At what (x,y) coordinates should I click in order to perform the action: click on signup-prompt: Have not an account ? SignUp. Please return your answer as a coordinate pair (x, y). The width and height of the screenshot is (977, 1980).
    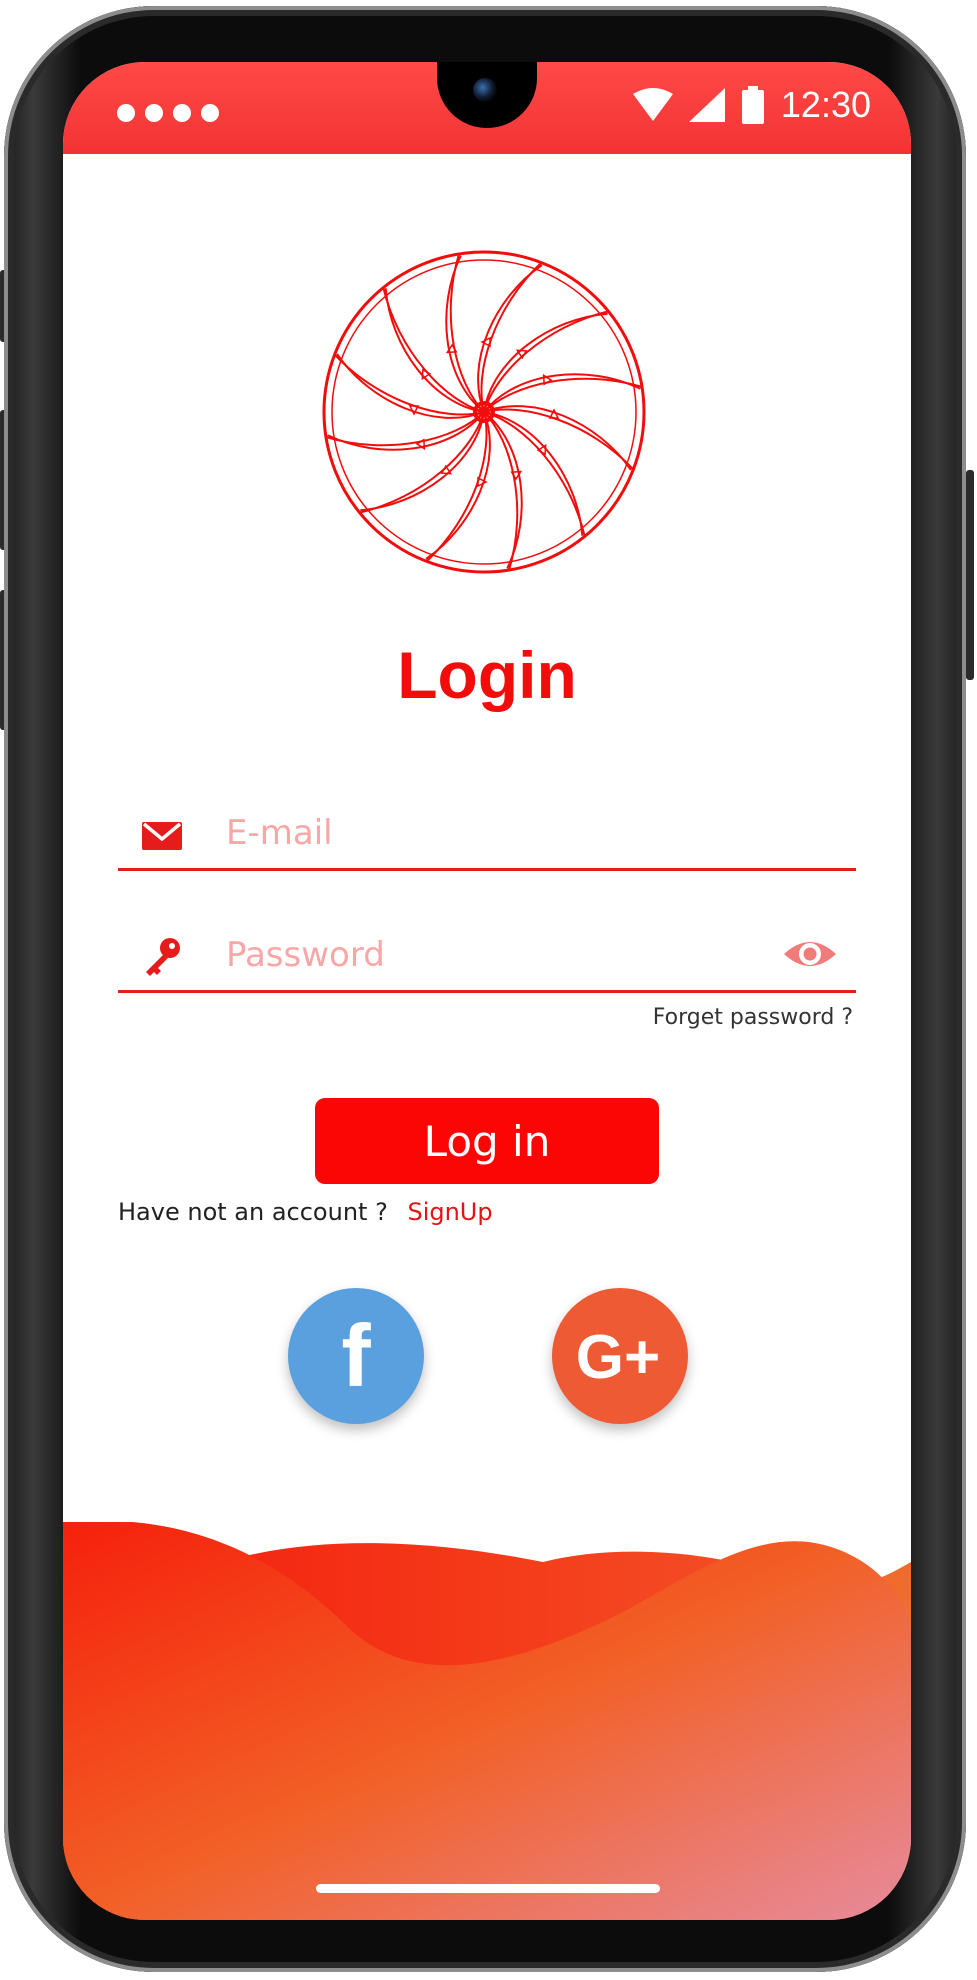
    Looking at the image, I should click on (305, 1212).